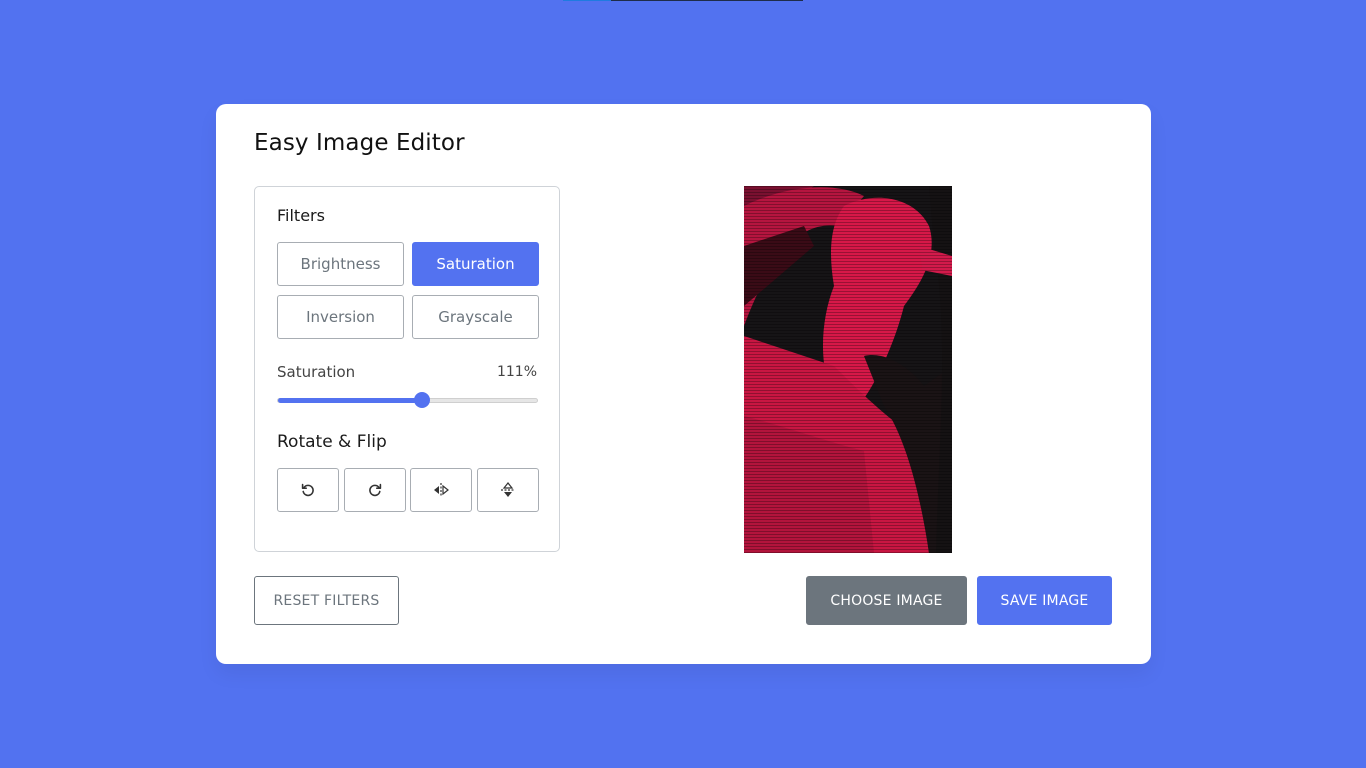 Image resolution: width=1366 pixels, height=768 pixels. Describe the element at coordinates (475, 264) in the screenshot. I see `saturation-filter-button: Saturation` at that location.